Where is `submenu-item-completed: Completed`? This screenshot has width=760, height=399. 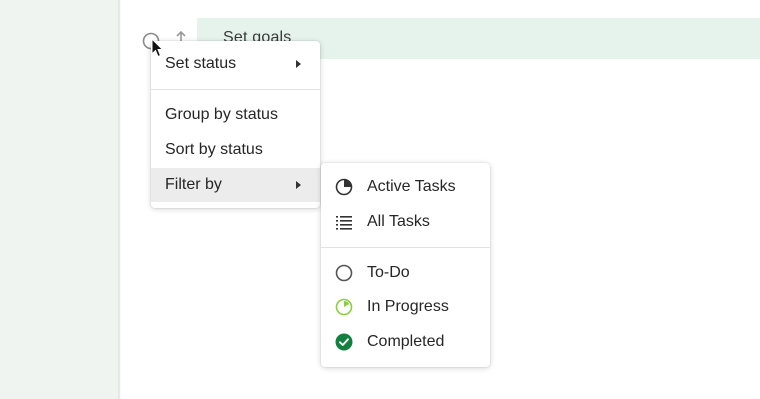 submenu-item-completed: Completed is located at coordinates (405, 342).